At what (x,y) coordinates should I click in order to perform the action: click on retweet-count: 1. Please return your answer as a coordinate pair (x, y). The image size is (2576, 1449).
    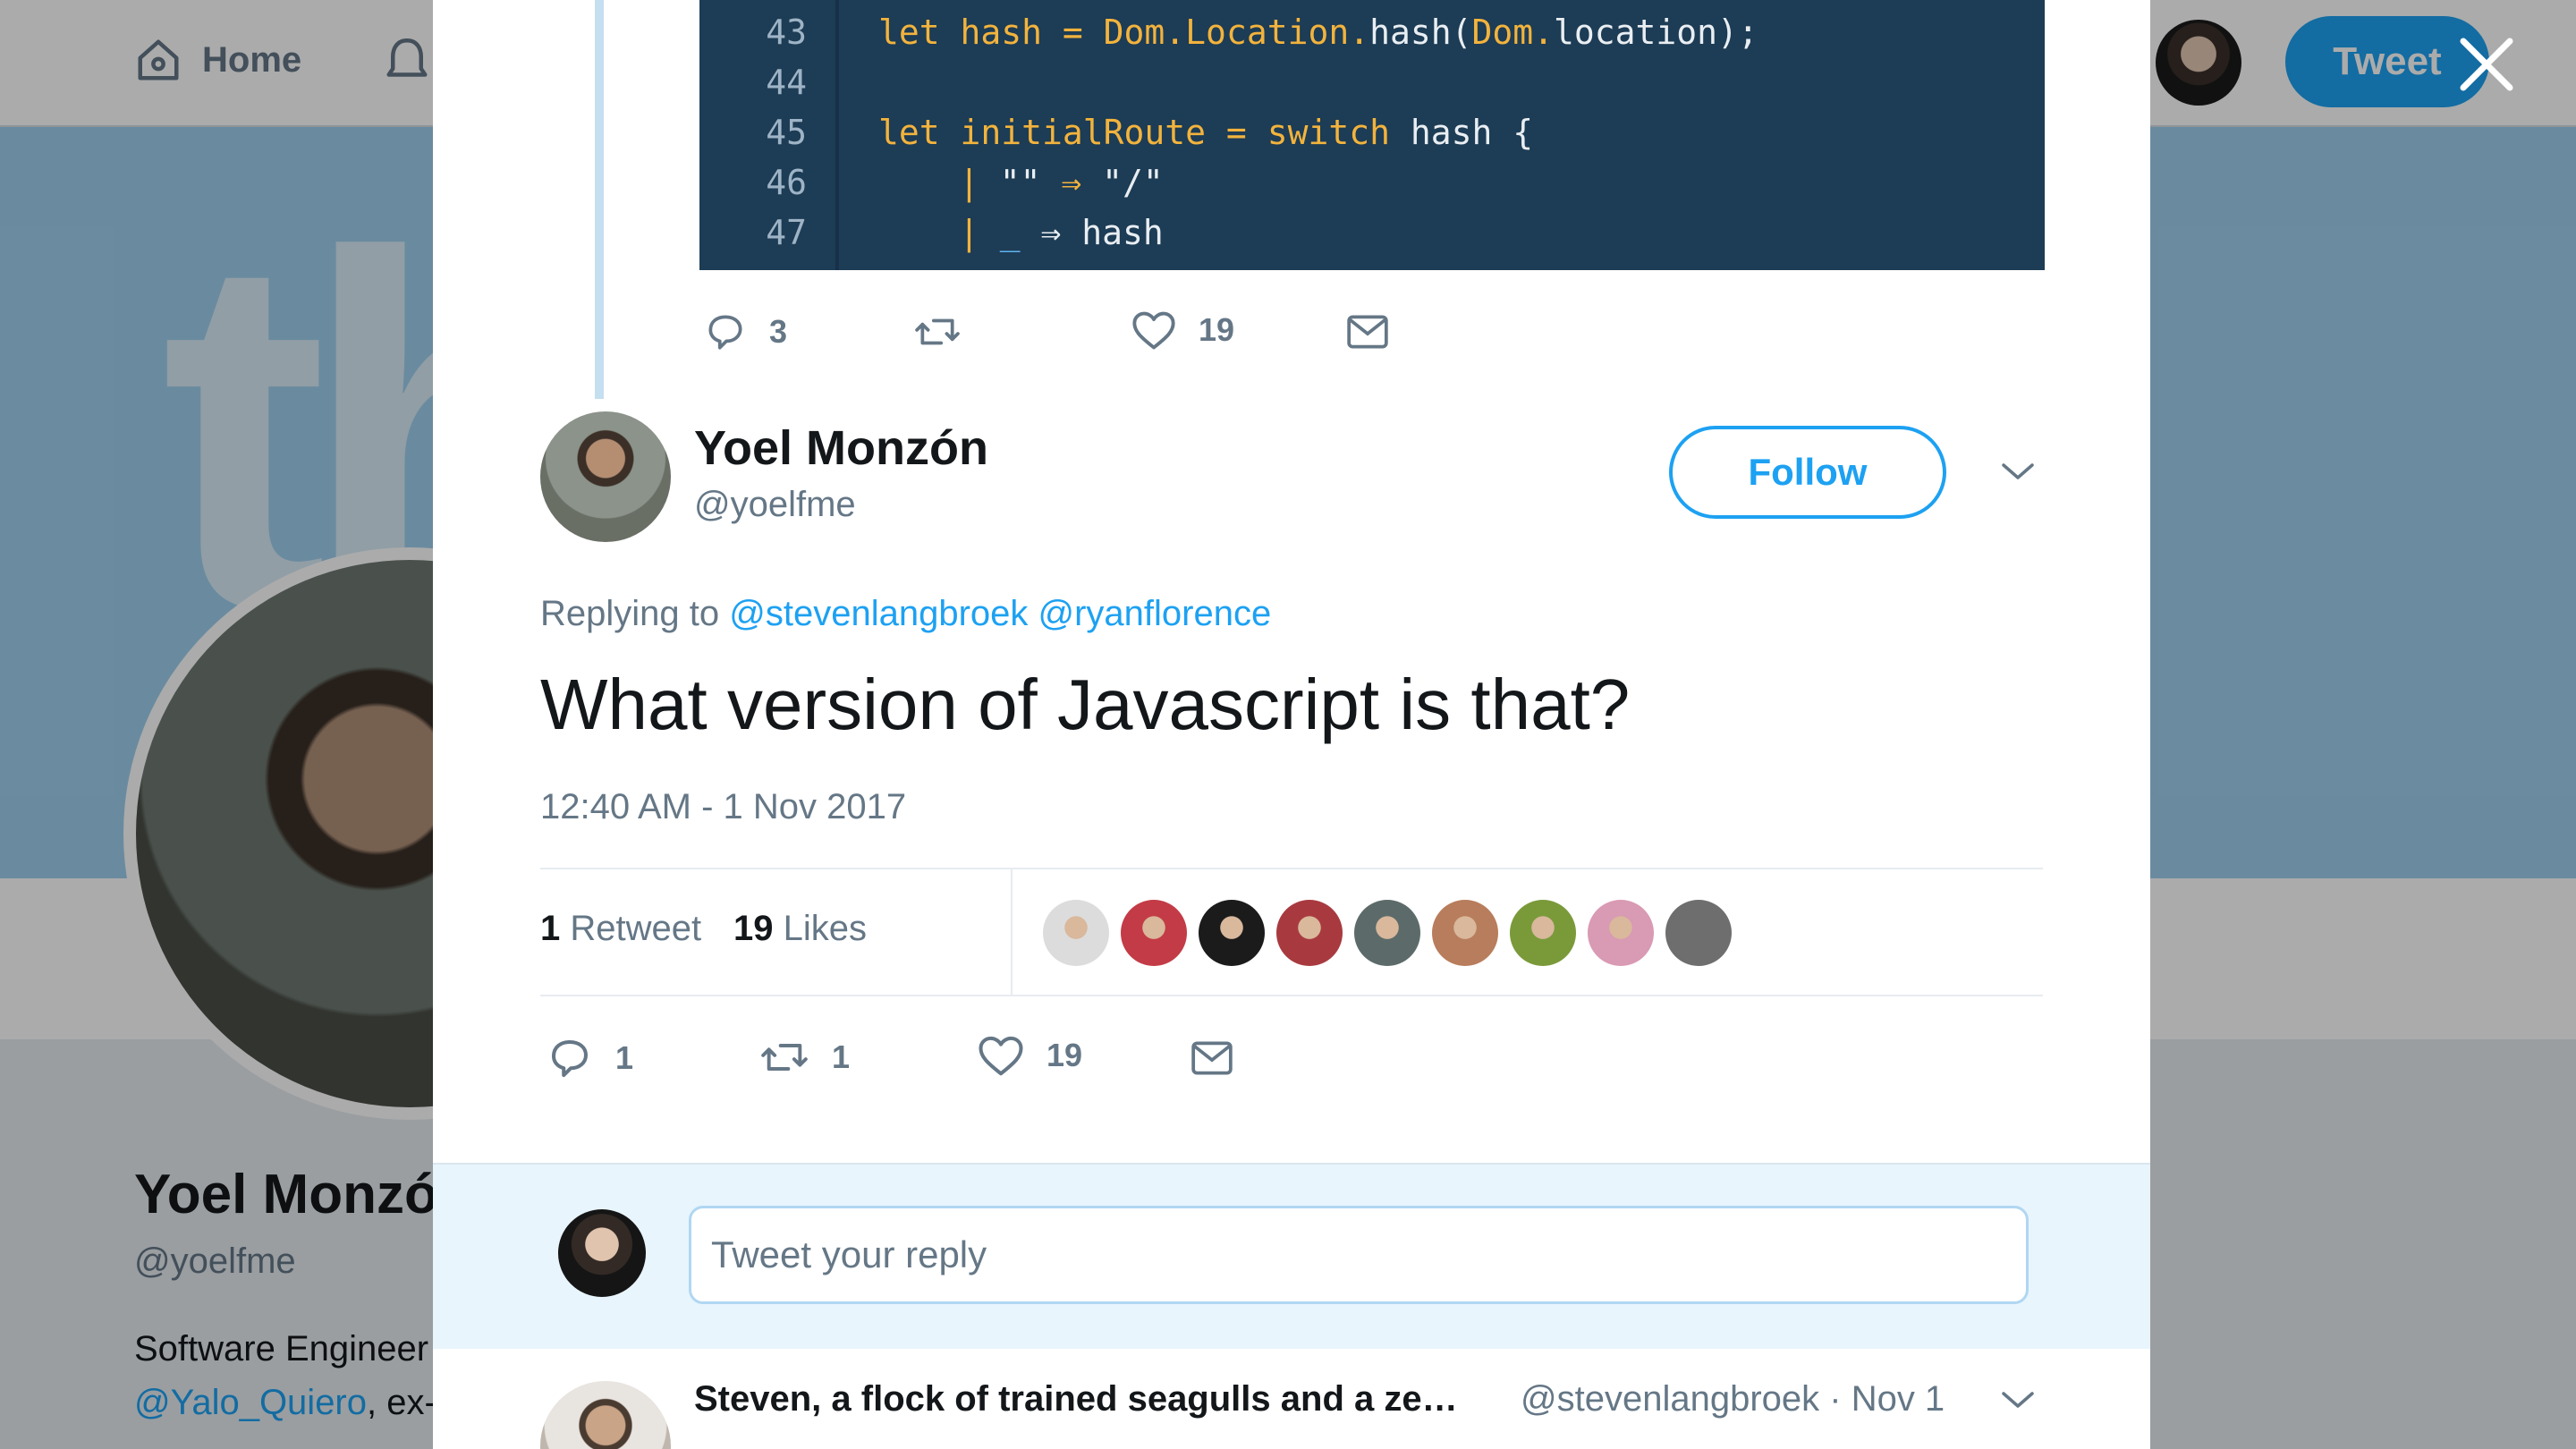
    Looking at the image, I should click on (841, 1056).